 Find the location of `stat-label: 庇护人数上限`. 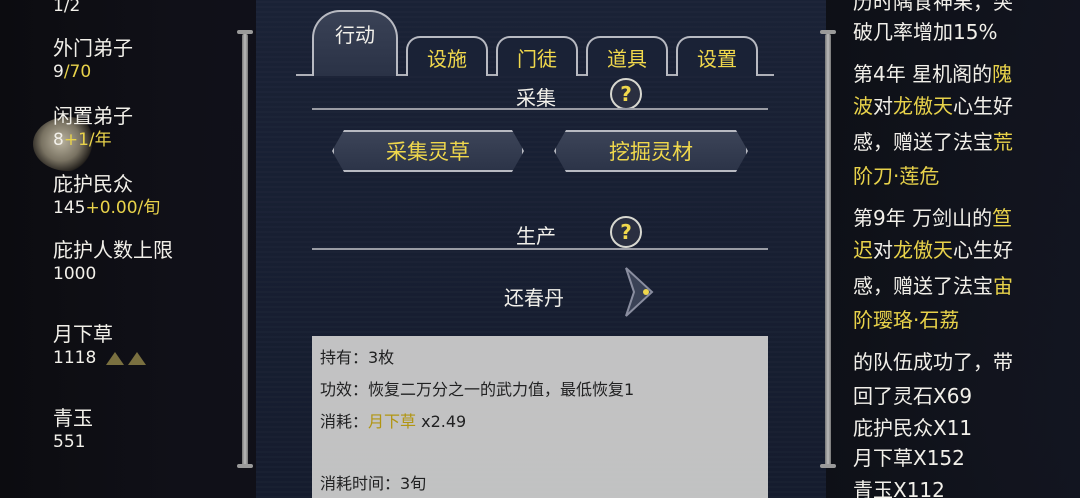

stat-label: 庇护人数上限 is located at coordinates (113, 250).